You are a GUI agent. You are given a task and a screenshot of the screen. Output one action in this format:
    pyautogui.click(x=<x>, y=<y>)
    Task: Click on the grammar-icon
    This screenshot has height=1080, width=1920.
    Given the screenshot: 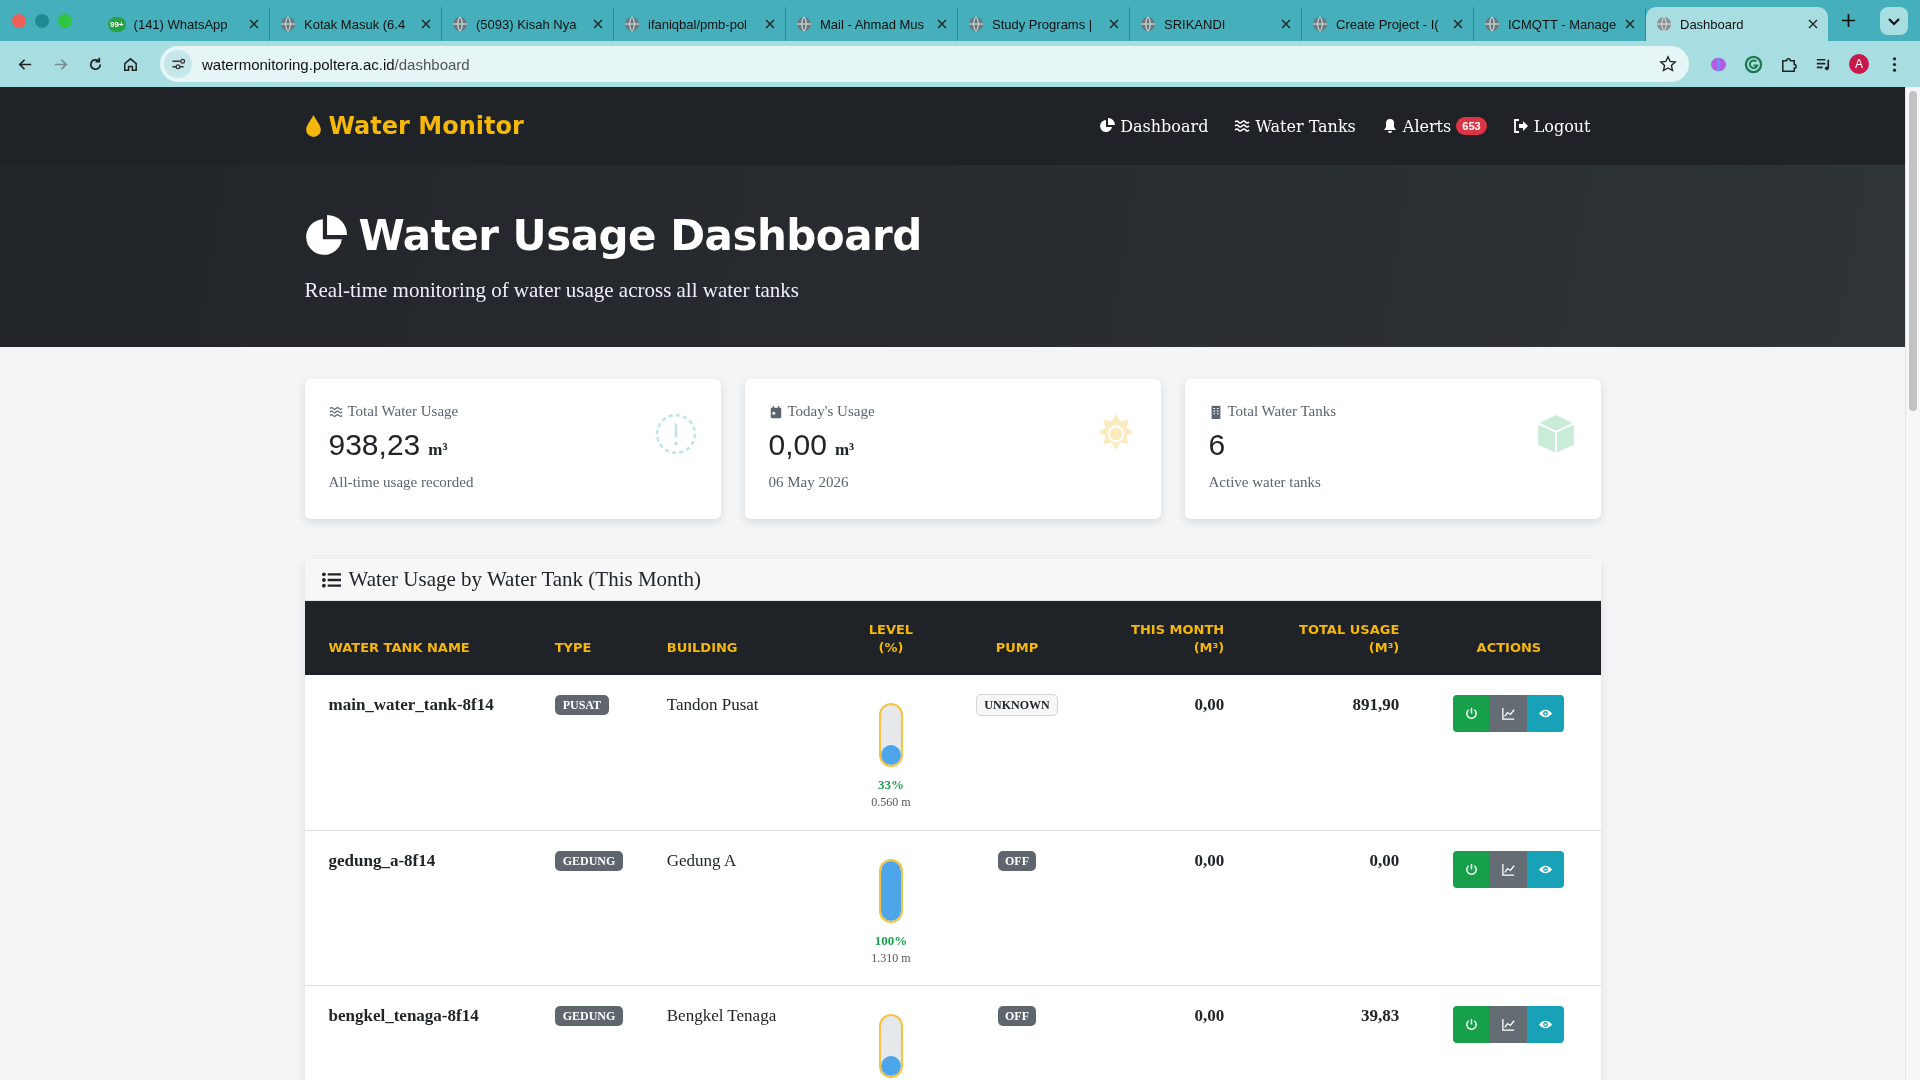 What is the action you would take?
    pyautogui.click(x=1753, y=64)
    